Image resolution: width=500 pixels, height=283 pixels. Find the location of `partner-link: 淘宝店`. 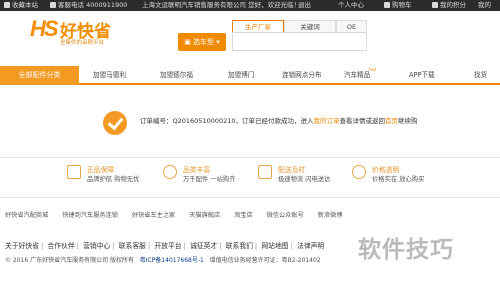

partner-link: 淘宝店 is located at coordinates (243, 215).